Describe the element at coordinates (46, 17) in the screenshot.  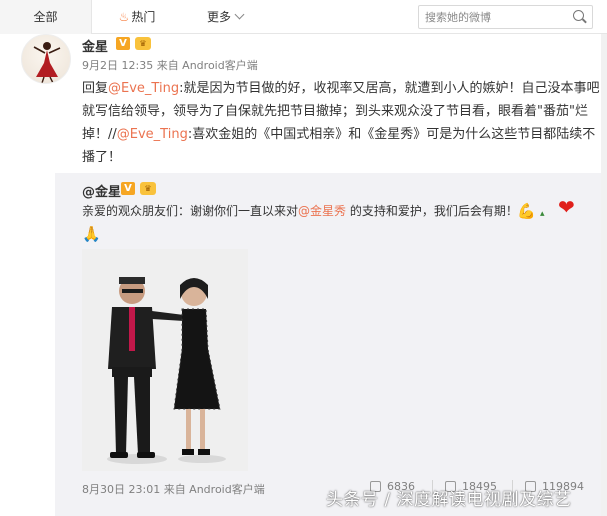
I see `tab-all: 全部` at that location.